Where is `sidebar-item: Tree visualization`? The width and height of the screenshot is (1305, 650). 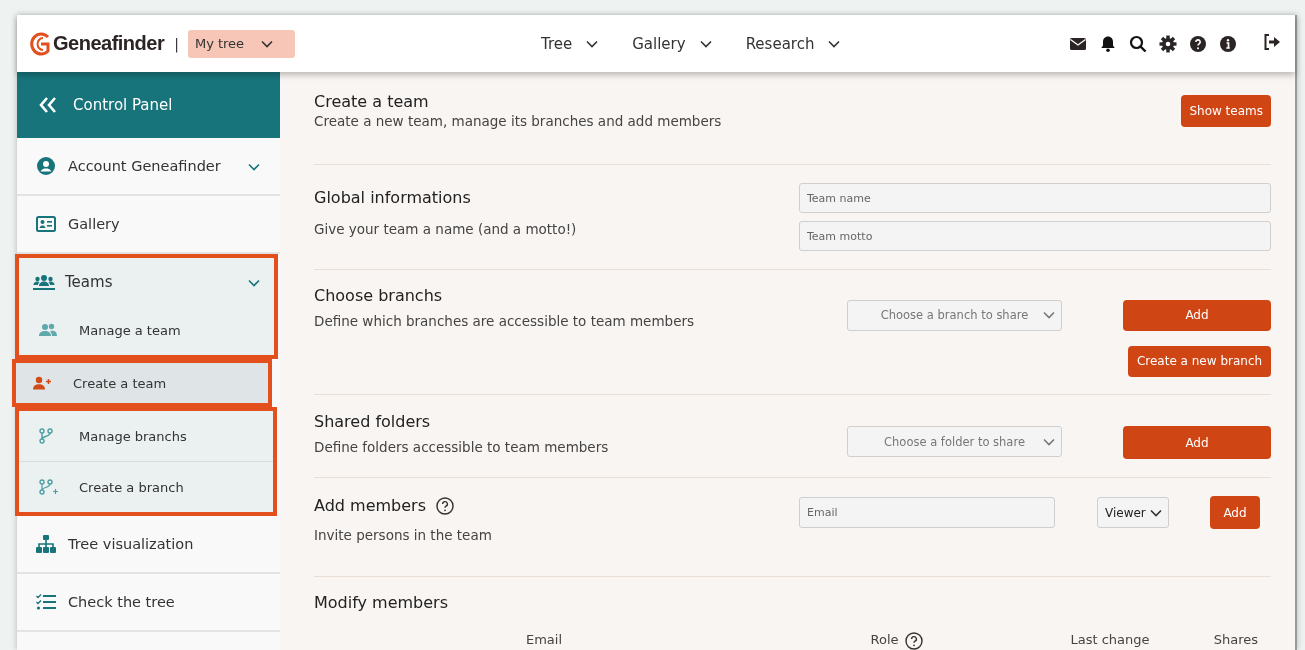
sidebar-item: Tree visualization is located at coordinates (148, 545).